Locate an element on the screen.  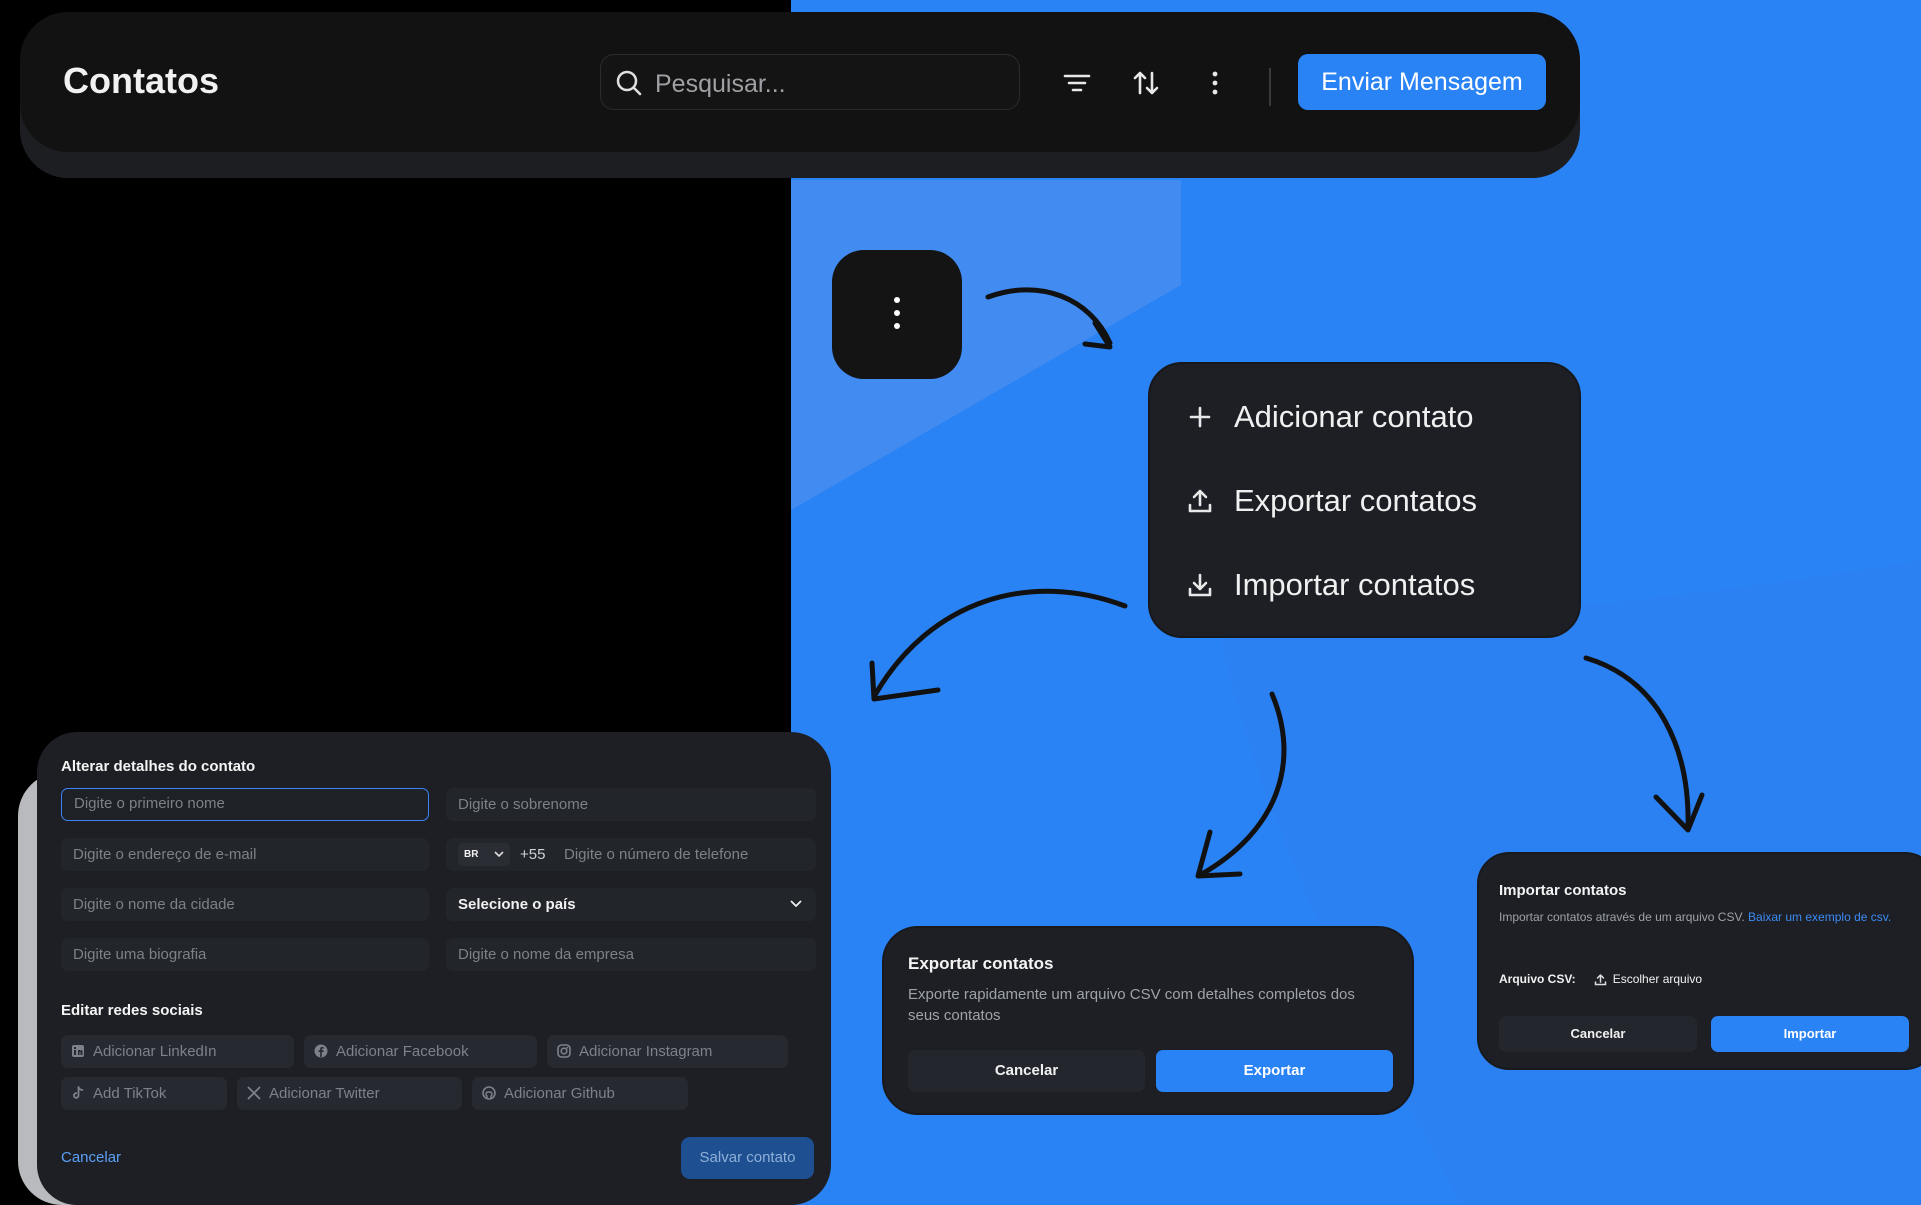
github-label: Adicionar Github is located at coordinates (559, 1093).